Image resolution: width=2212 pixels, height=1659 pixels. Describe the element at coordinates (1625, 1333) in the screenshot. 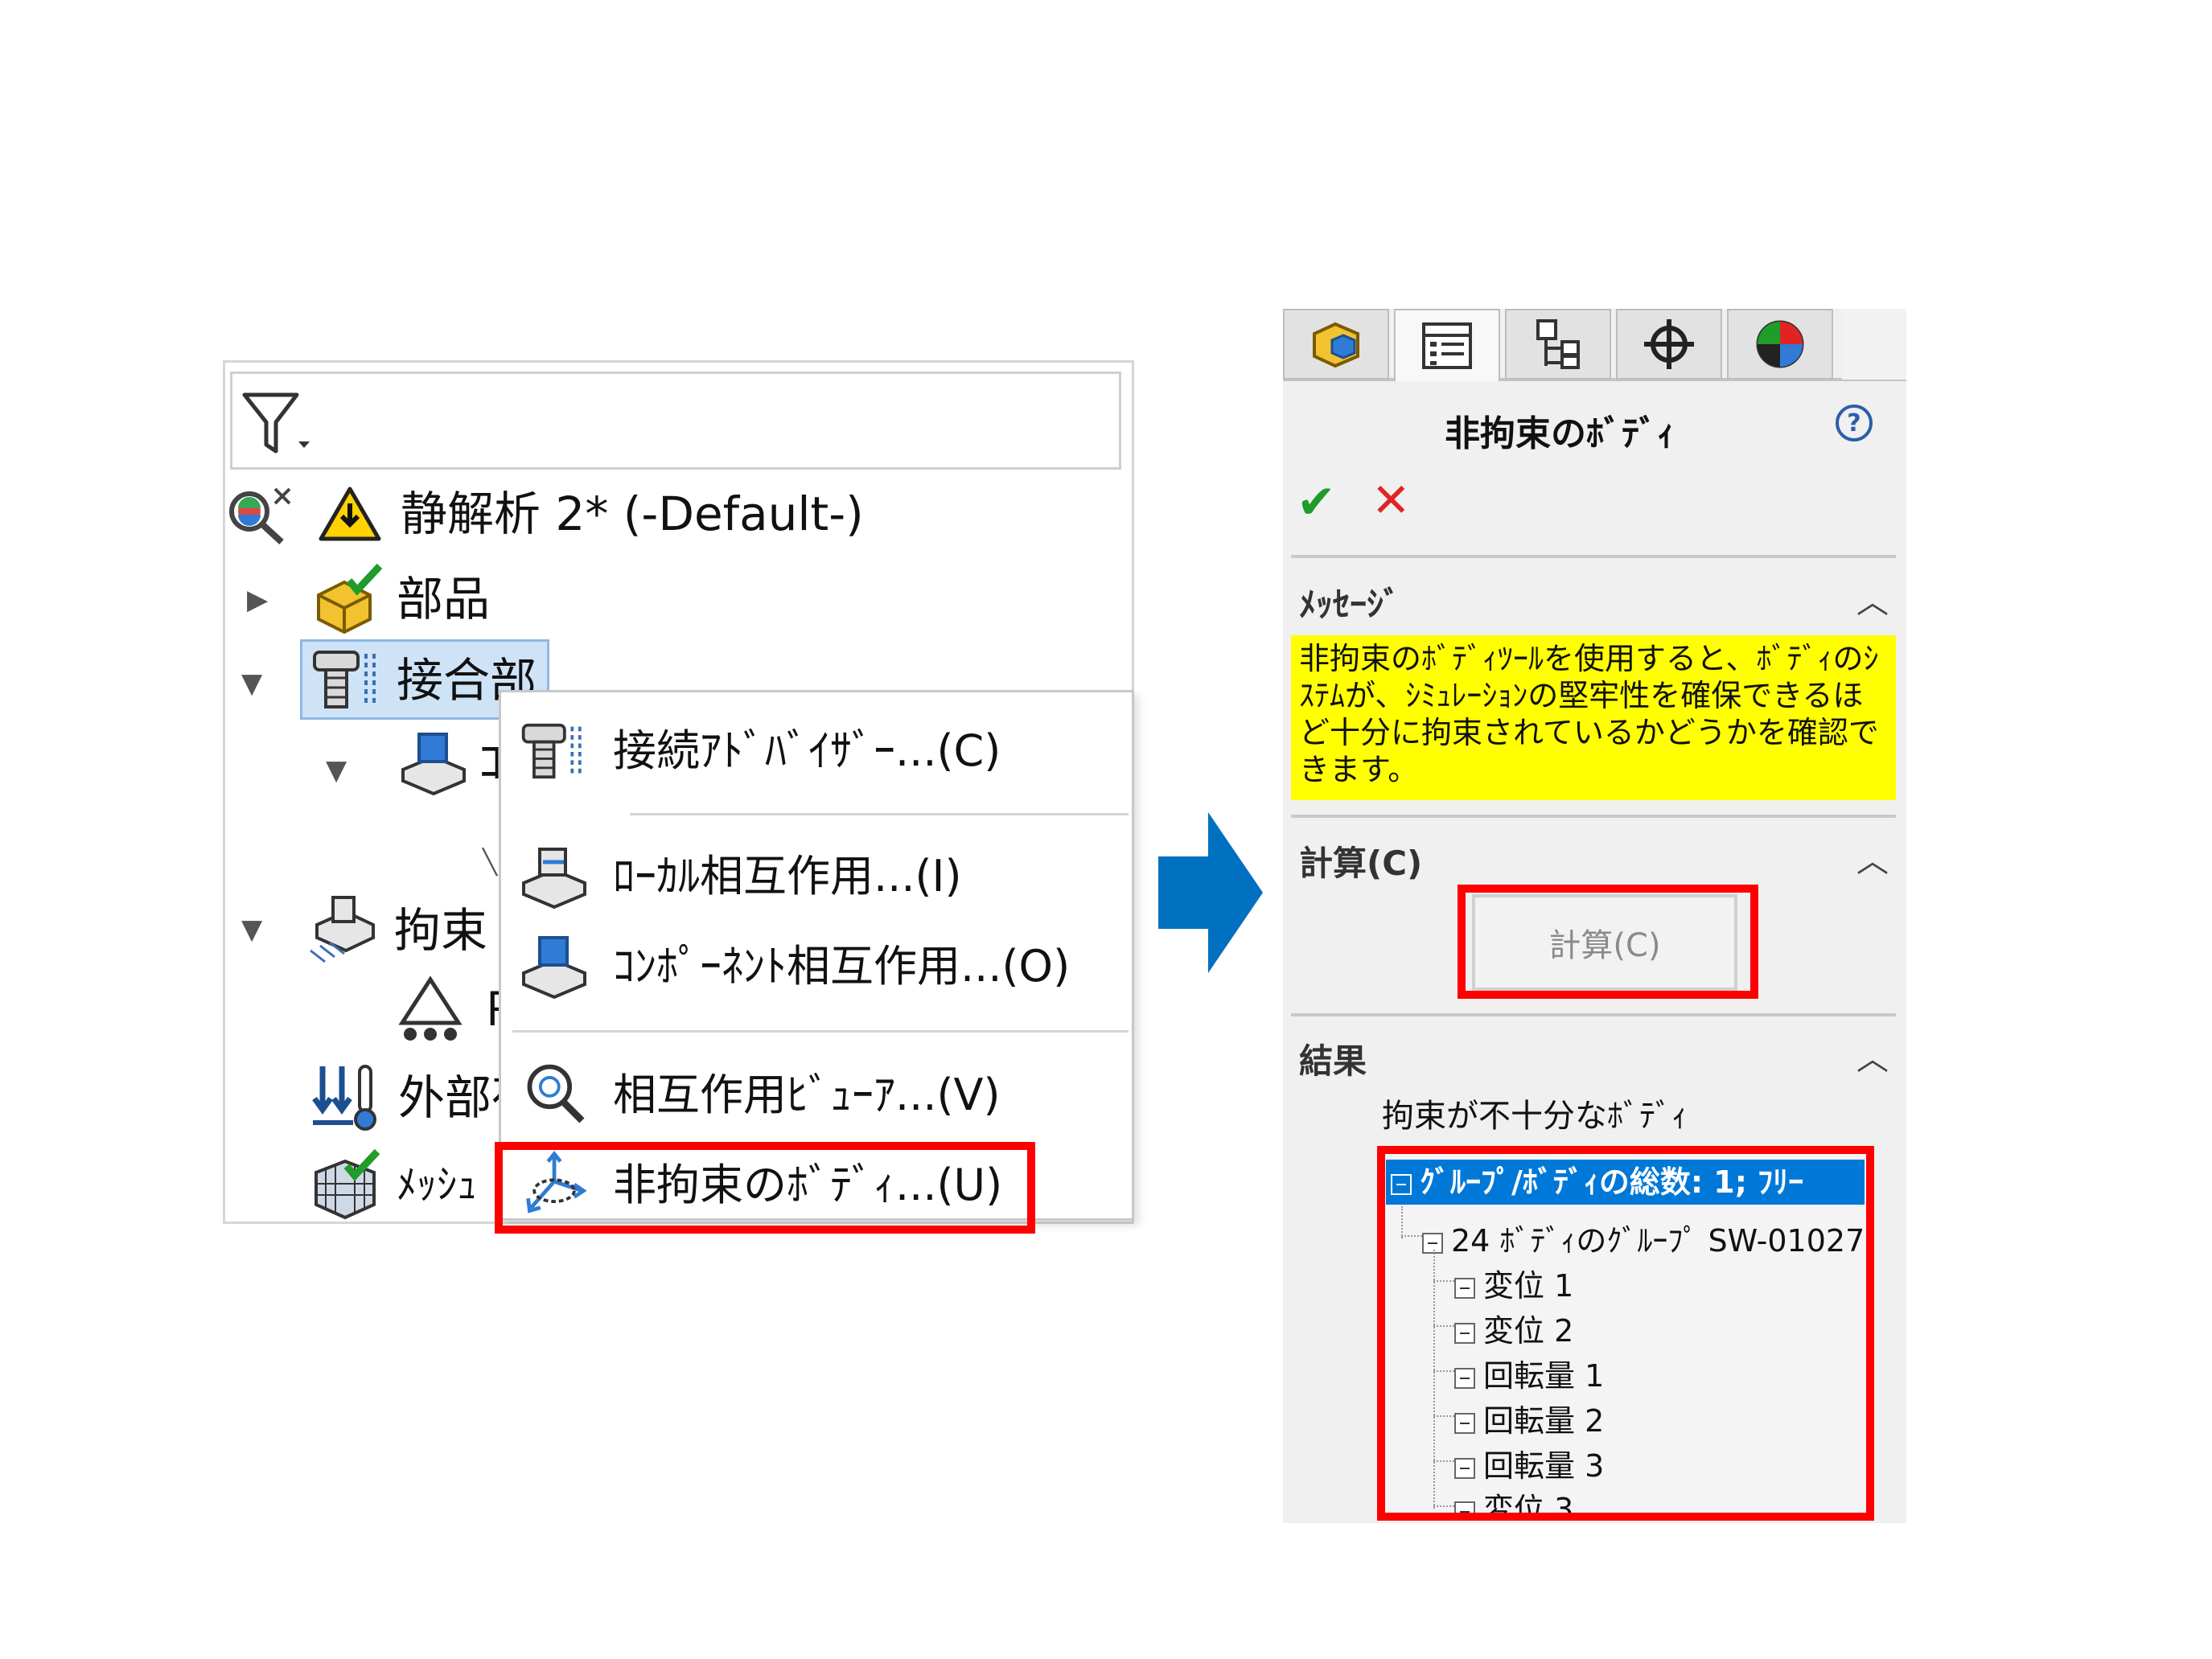

I see `highlight-box-results` at that location.